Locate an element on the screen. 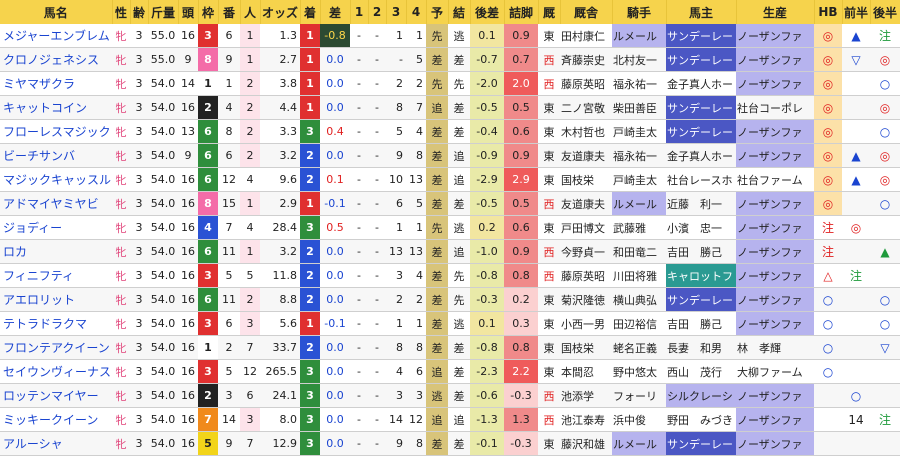 The height and width of the screenshot is (456, 900). column-header: 厩 is located at coordinates (549, 12).